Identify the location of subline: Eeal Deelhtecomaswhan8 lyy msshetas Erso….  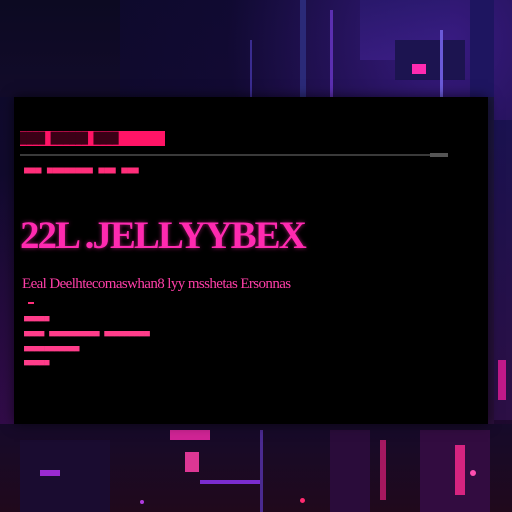
(156, 284).